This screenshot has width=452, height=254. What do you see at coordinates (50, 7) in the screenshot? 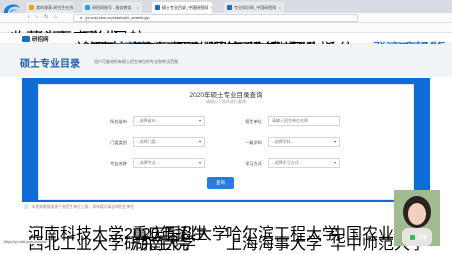
I see `tab-course-schedule: 我的课表-研究生在线 ×` at bounding box center [50, 7].